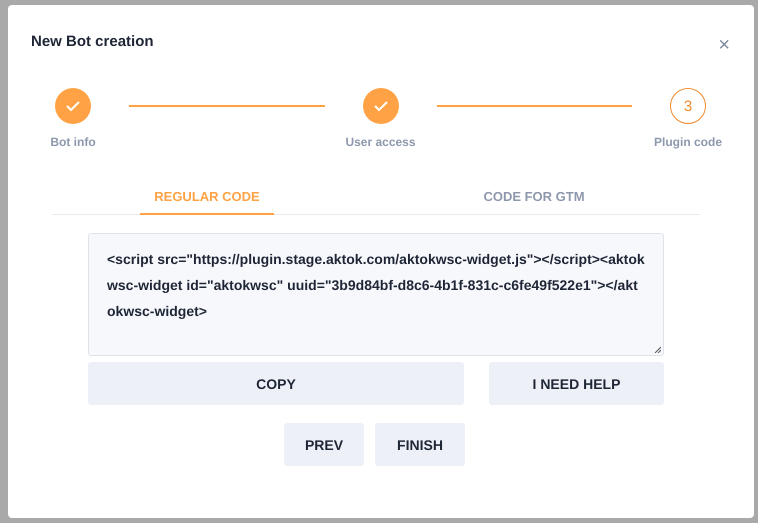 The height and width of the screenshot is (523, 758). I want to click on finish-button: FINISH, so click(420, 444).